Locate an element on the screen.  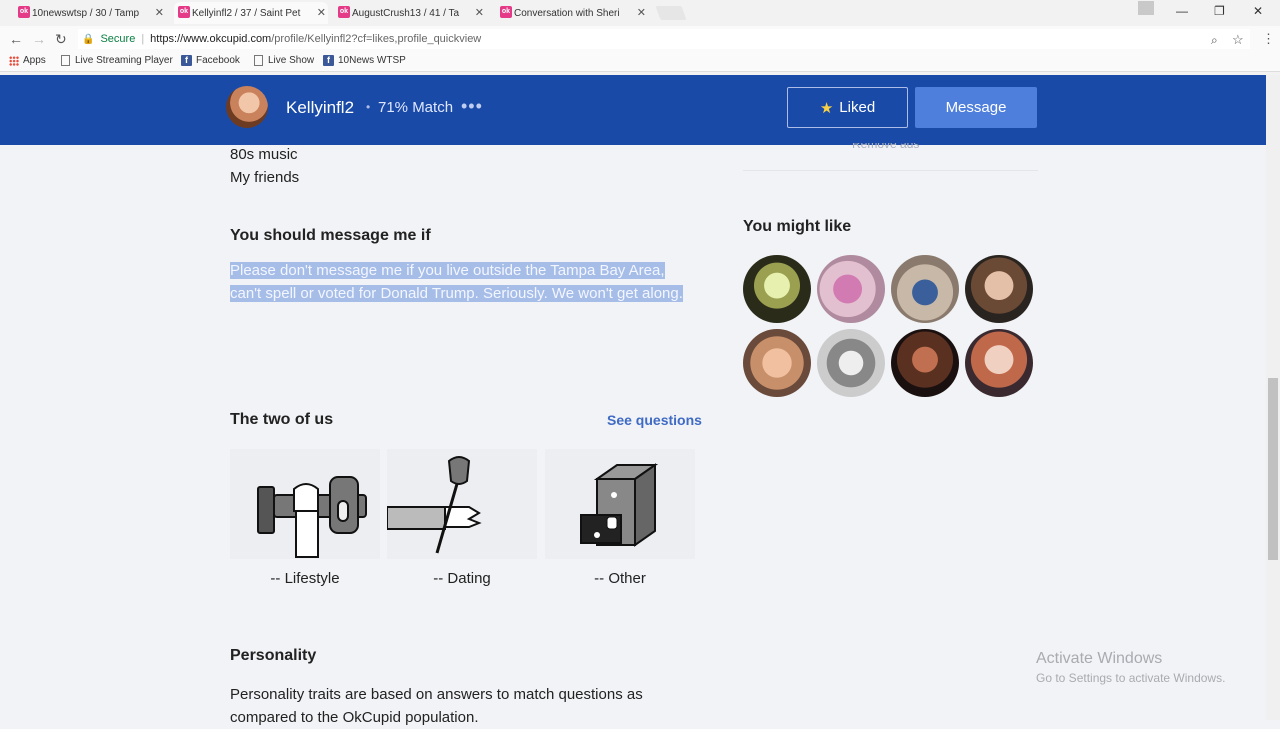
rose-hand-icon is located at coordinates (434, 505).